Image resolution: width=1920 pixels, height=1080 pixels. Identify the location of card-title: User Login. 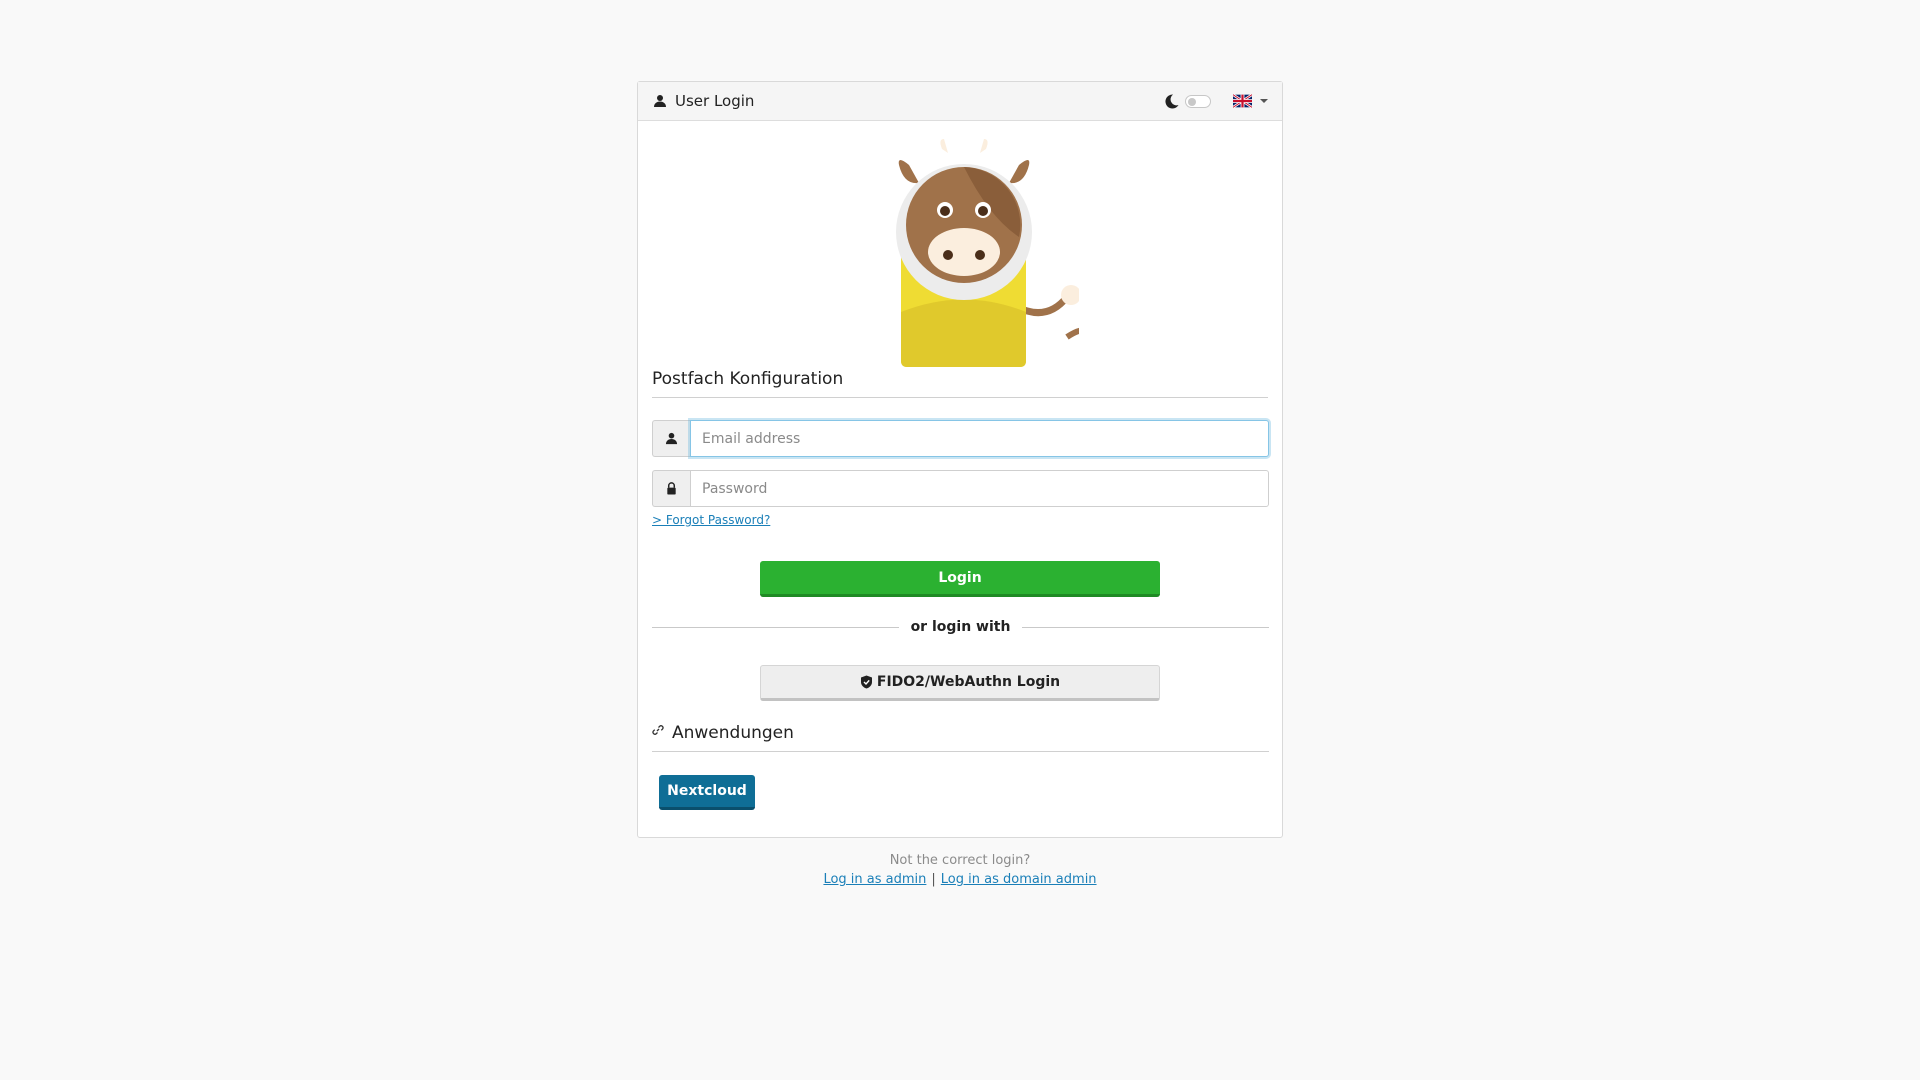
(715, 101).